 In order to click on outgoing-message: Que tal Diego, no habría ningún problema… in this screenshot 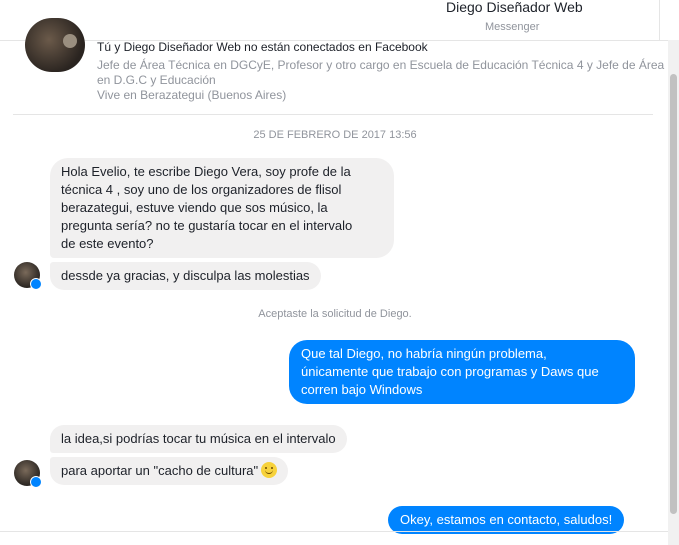, I will do `click(462, 372)`.